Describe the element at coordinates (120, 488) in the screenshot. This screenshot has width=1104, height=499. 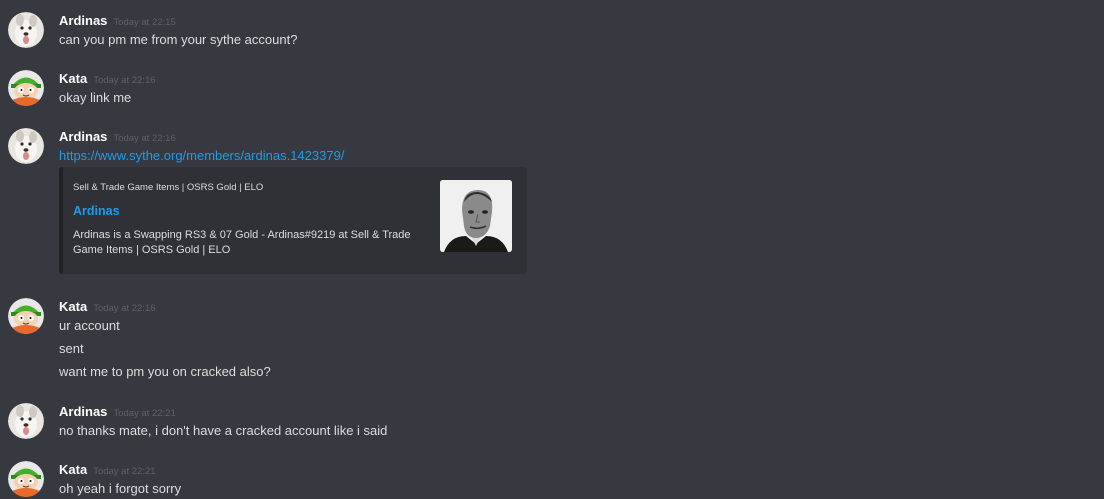
I see `message-text: oh yeah i forgot sorry` at that location.